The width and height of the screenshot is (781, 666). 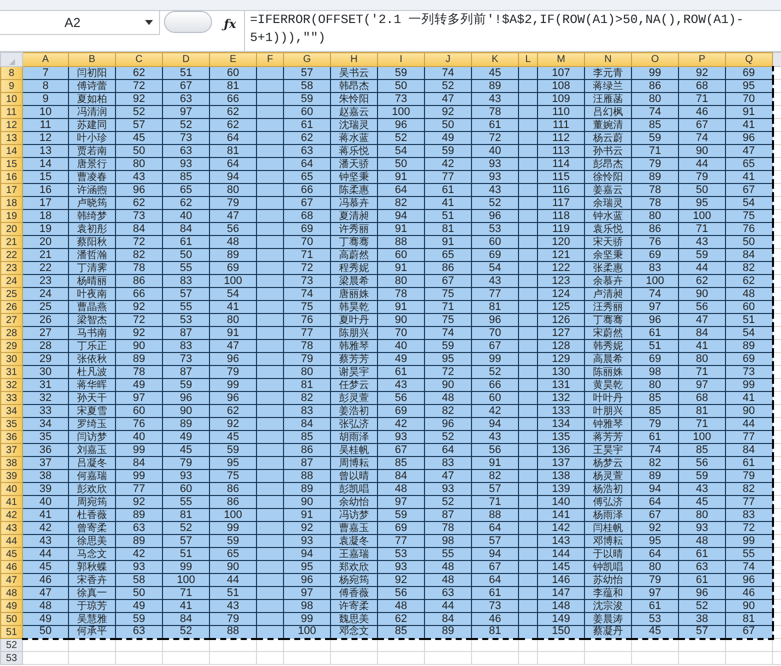 I want to click on row-header: 29, so click(x=11, y=346).